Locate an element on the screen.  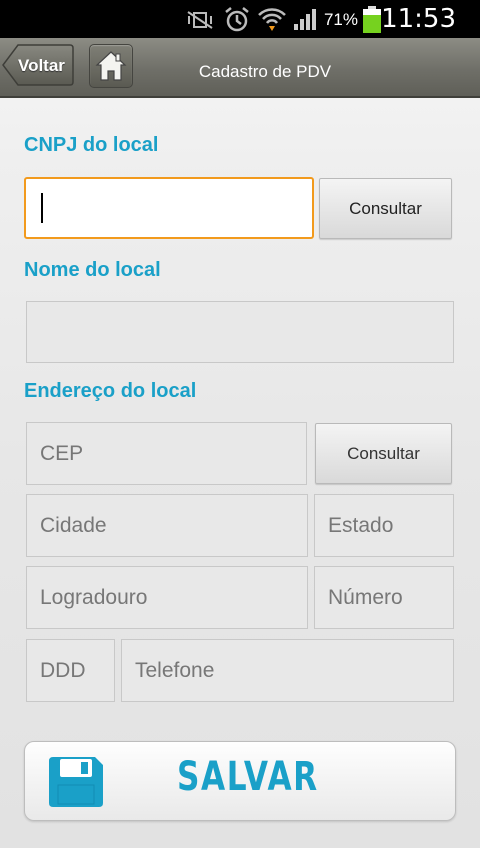
battery-percent: 71% is located at coordinates (340, 19).